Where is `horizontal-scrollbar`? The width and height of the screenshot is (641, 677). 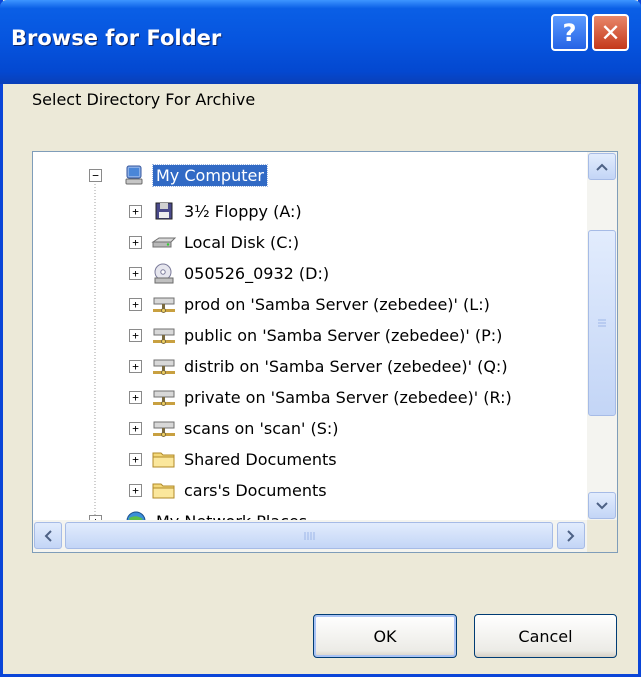
horizontal-scrollbar is located at coordinates (310, 536).